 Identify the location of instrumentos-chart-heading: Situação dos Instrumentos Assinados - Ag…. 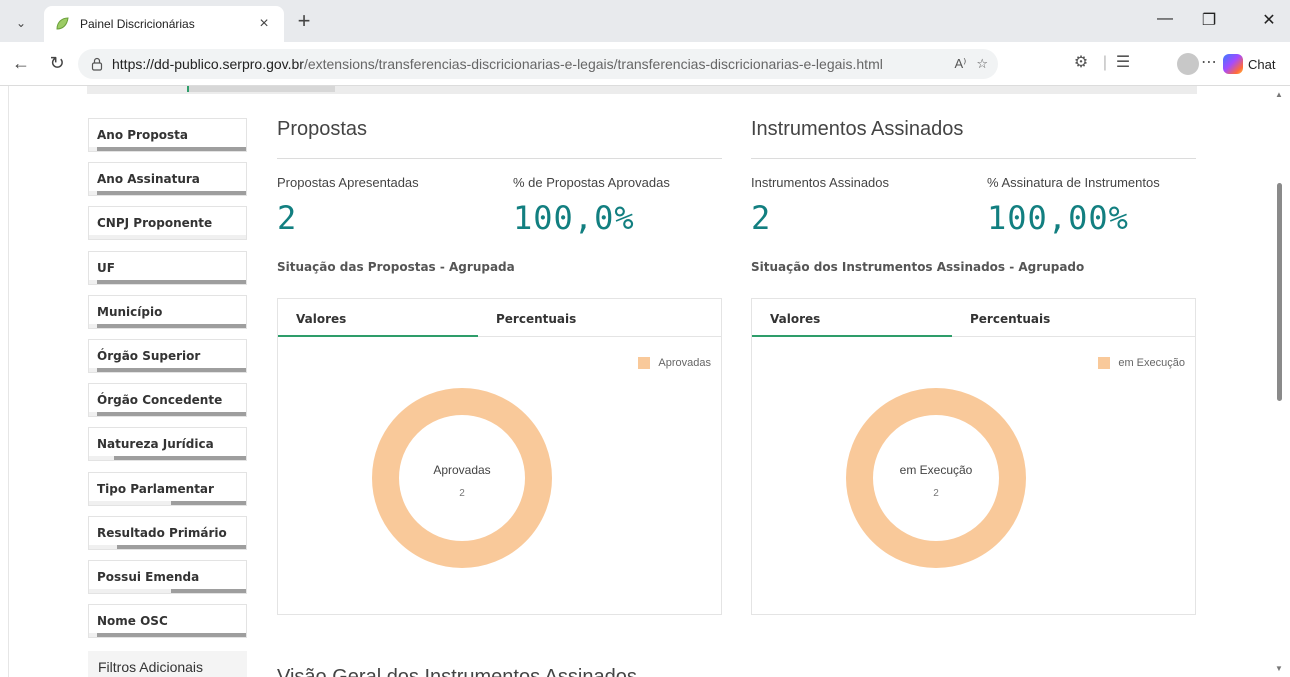
(918, 267).